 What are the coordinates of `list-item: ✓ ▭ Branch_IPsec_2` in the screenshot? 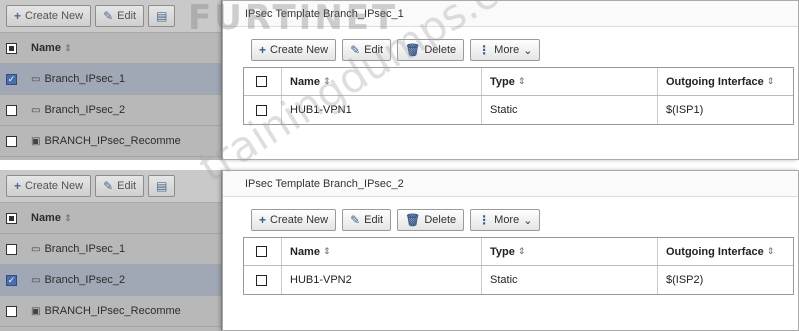 It's located at (110, 280).